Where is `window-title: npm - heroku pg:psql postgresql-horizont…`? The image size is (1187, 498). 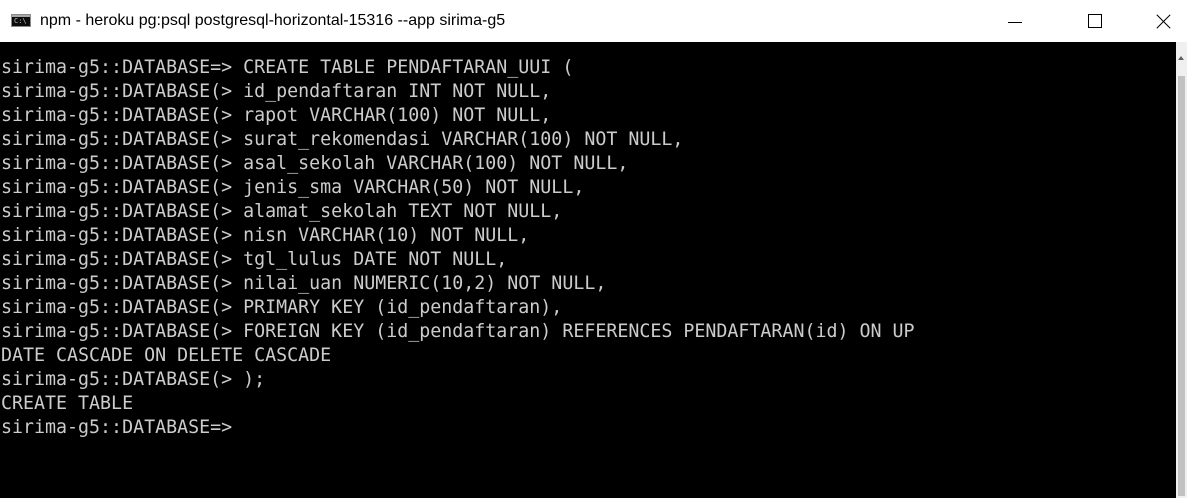
window-title: npm - heroku pg:psql postgresql-horizont… is located at coordinates (273, 20).